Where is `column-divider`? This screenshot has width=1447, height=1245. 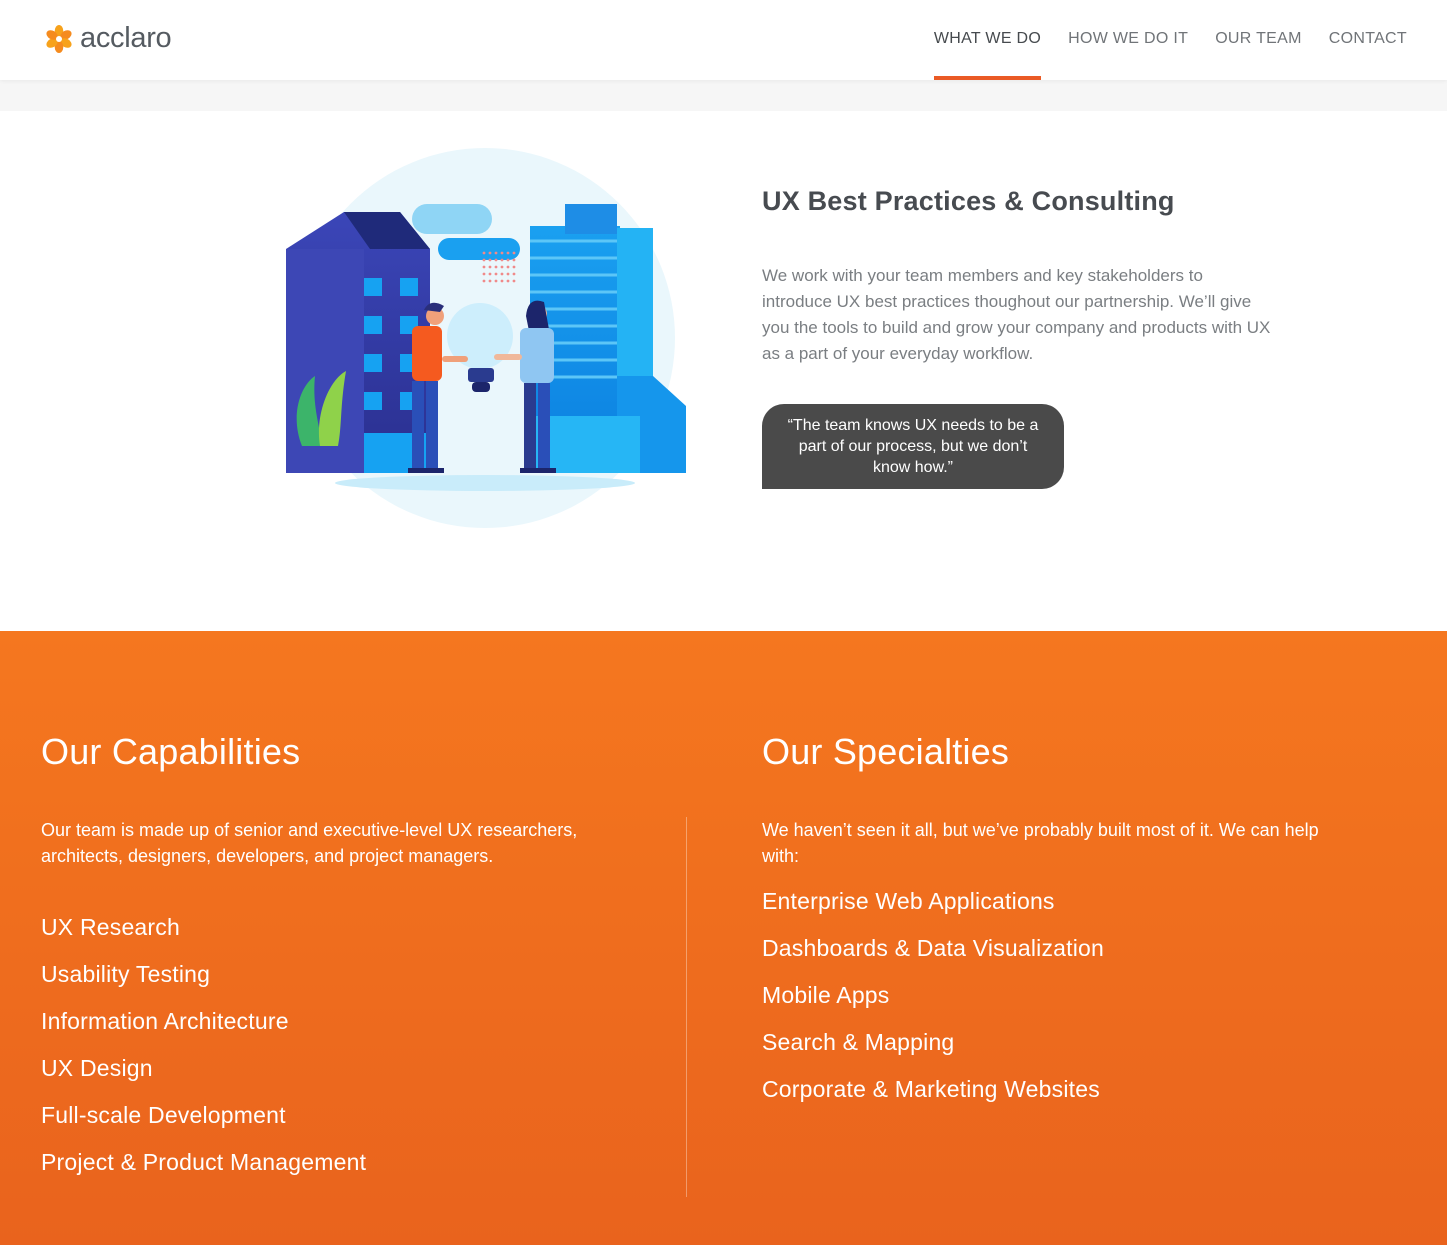
column-divider is located at coordinates (686, 1007).